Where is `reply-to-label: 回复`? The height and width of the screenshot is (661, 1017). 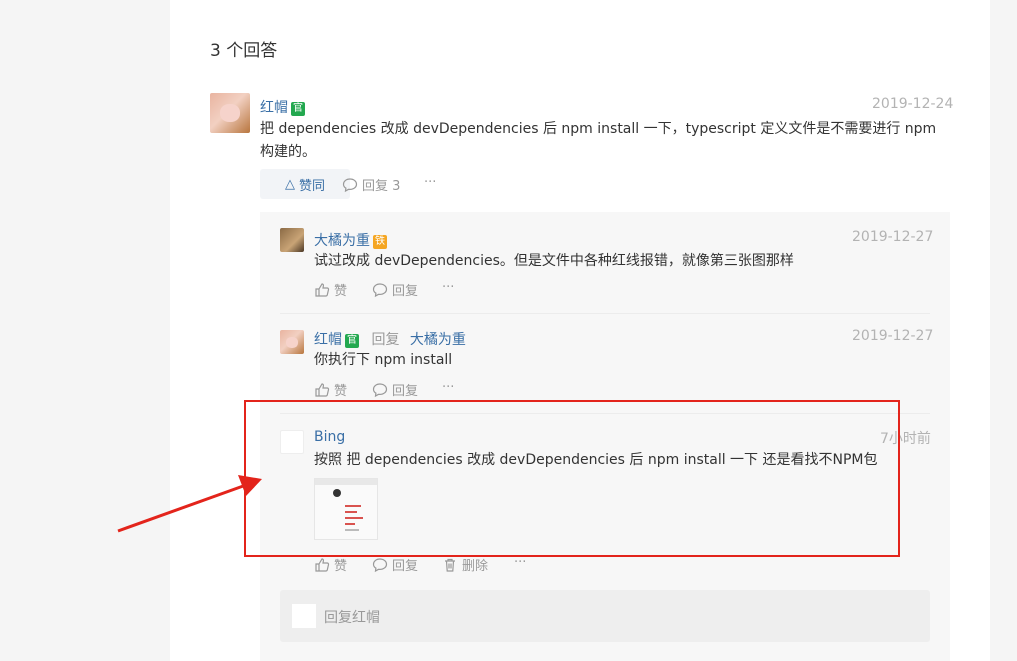
reply-to-label: 回复 is located at coordinates (385, 340).